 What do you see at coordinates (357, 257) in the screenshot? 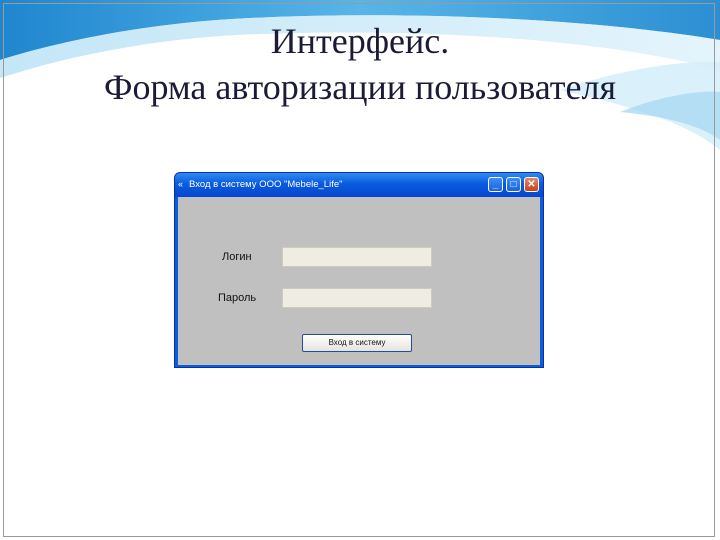
I see `login-input` at bounding box center [357, 257].